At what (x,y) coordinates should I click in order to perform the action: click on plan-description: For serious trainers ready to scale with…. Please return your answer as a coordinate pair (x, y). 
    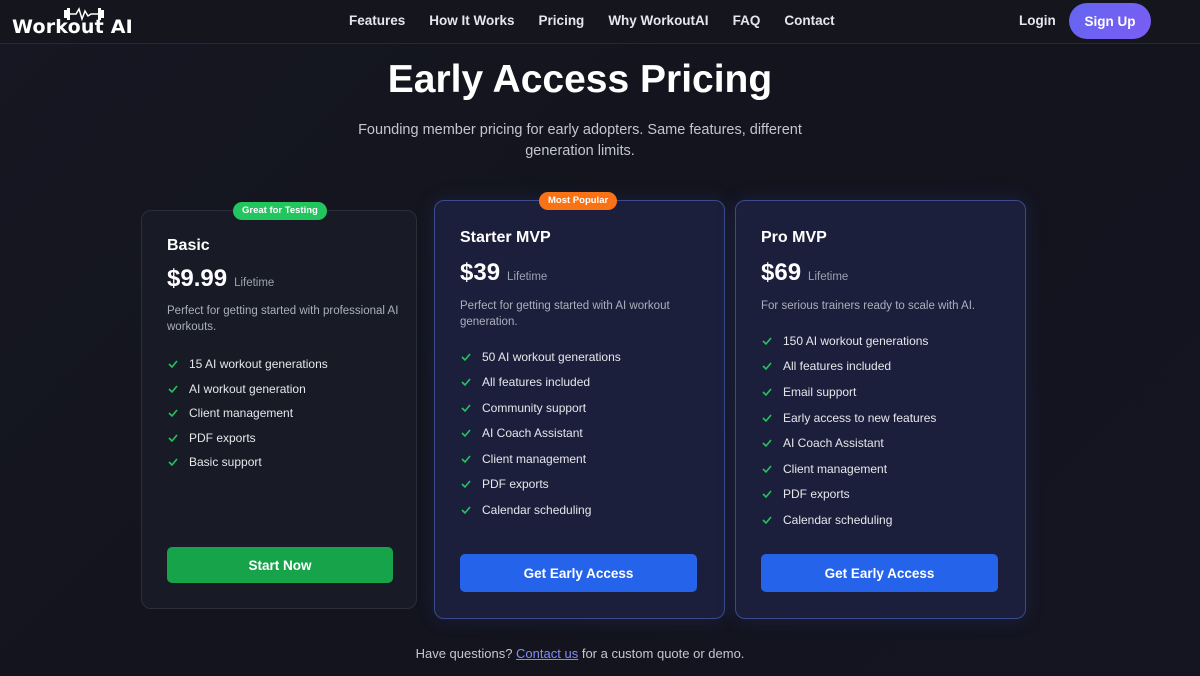
    Looking at the image, I should click on (868, 306).